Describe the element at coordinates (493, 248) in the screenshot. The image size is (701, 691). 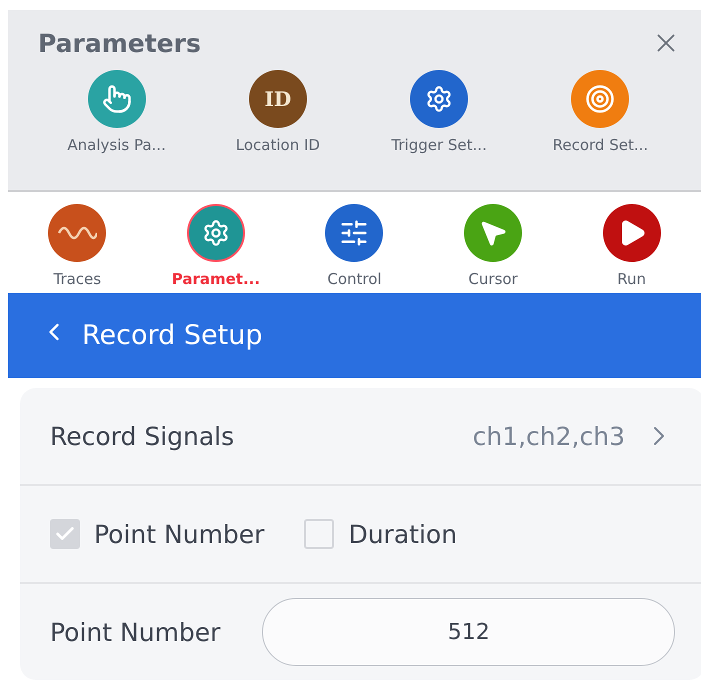
I see `tab: Cursor` at that location.